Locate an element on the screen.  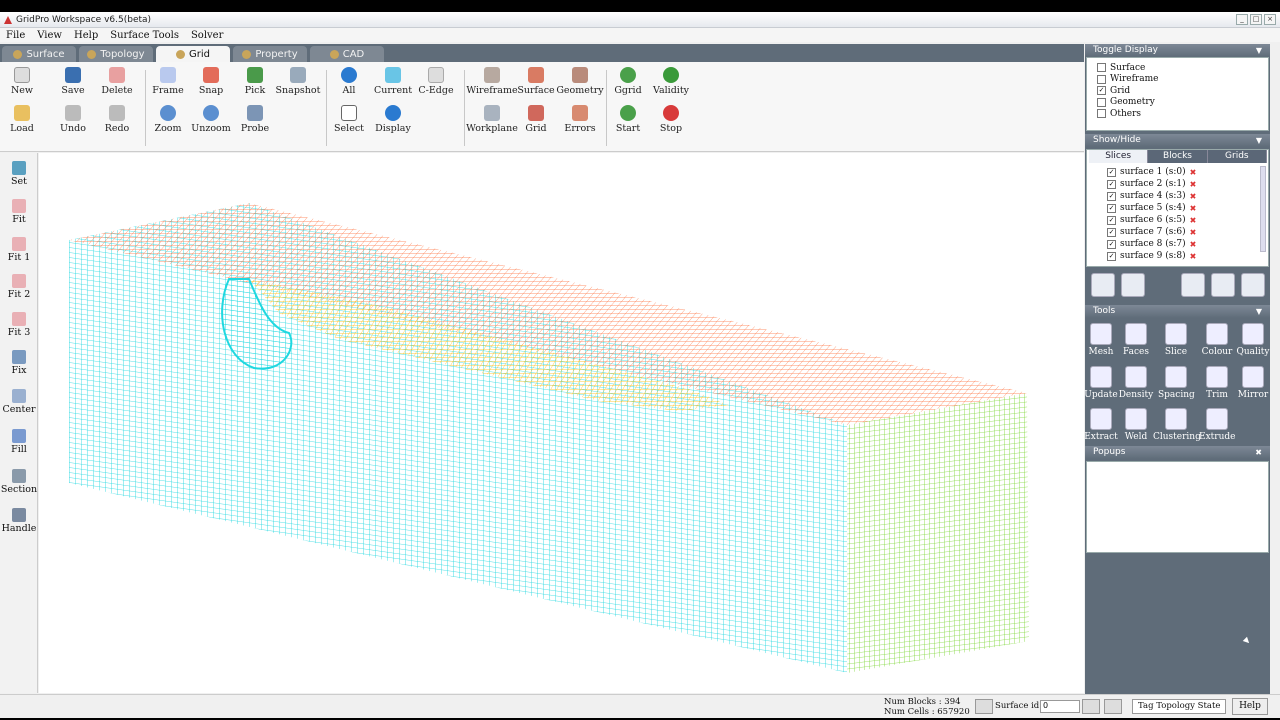
section-button: Section is located at coordinates (19, 482).